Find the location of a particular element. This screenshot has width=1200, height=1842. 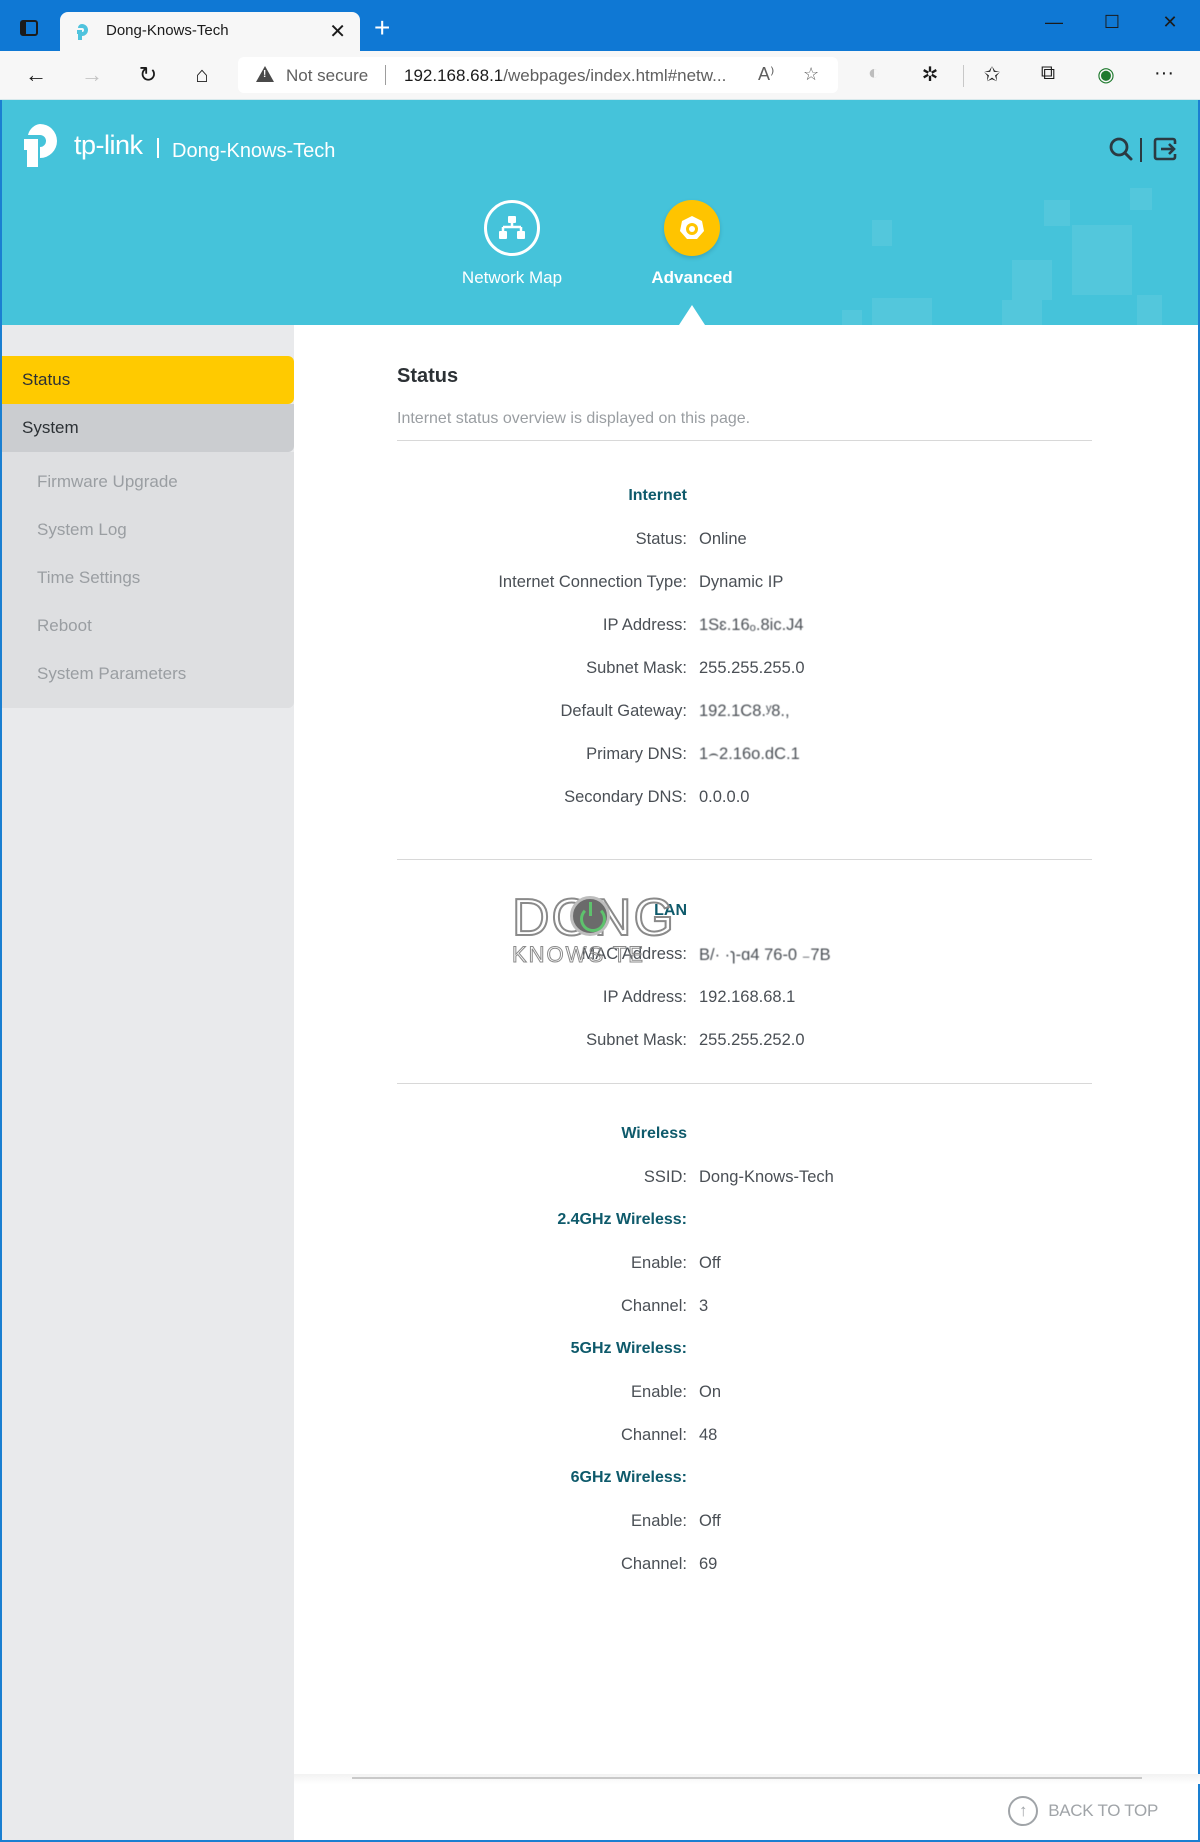

tab-actions-icon is located at coordinates (29, 28).